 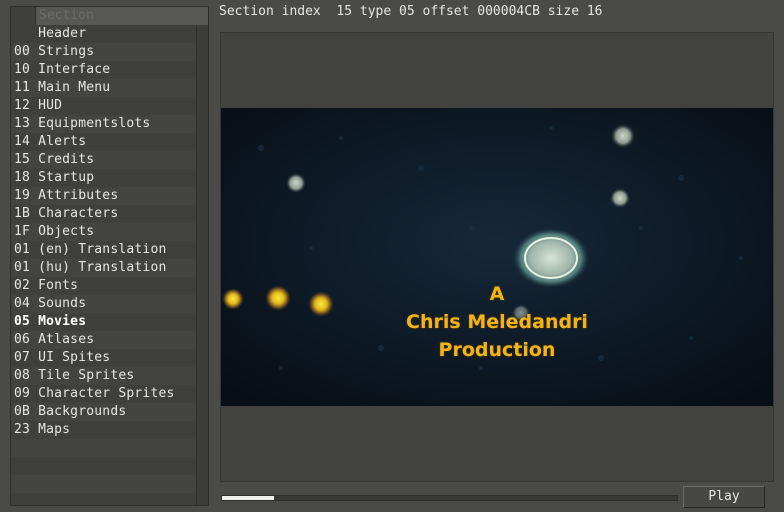 What do you see at coordinates (724, 497) in the screenshot?
I see `play-button: Play` at bounding box center [724, 497].